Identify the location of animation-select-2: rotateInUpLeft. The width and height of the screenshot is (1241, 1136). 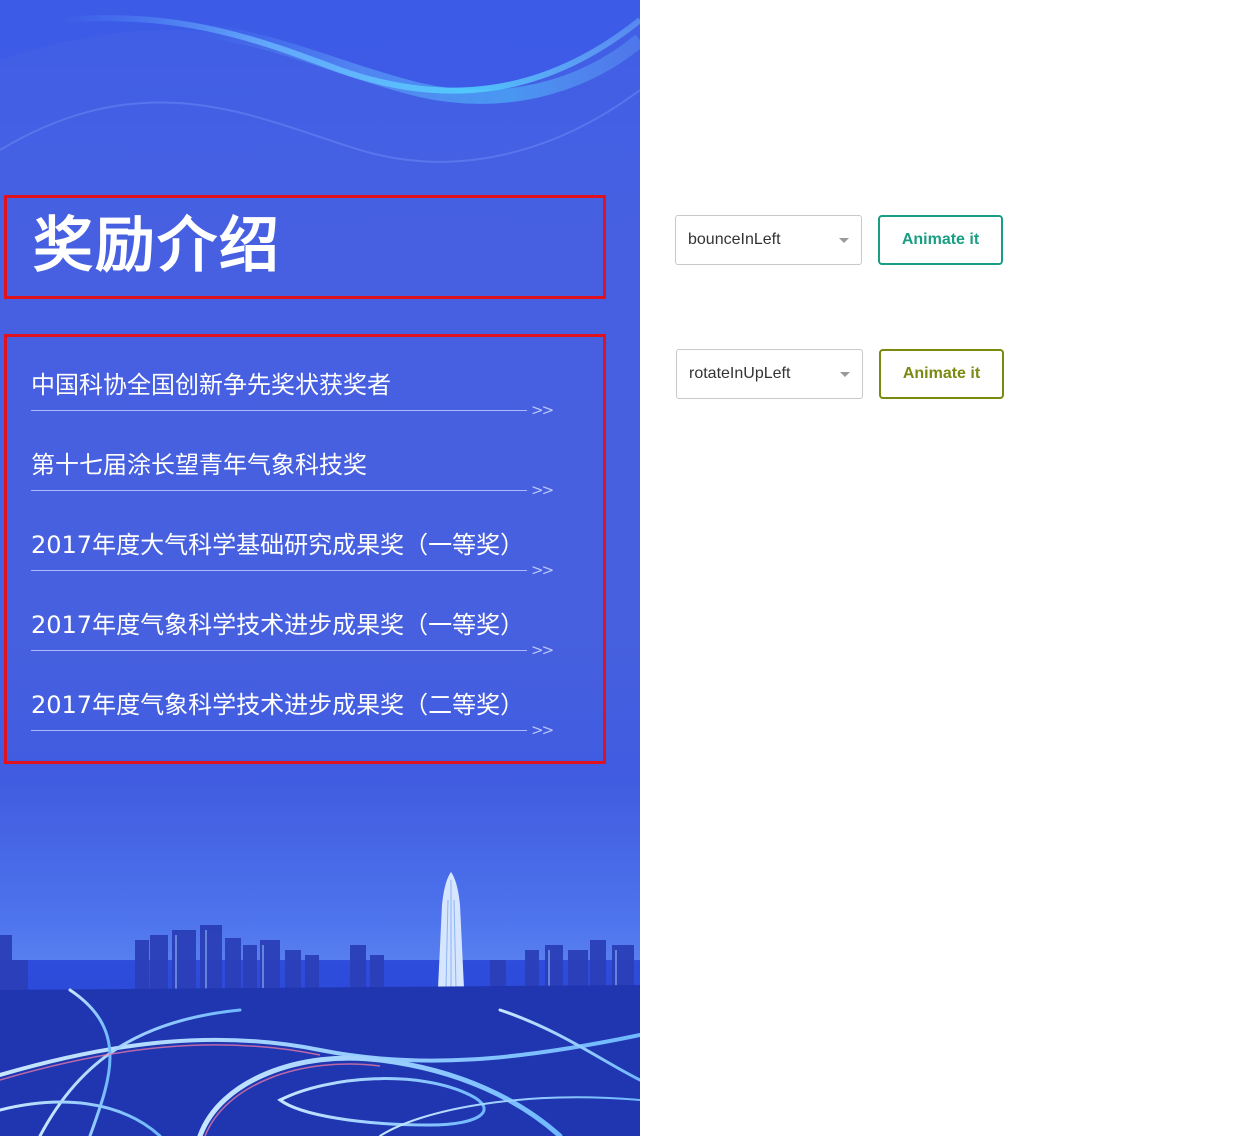
(769, 374).